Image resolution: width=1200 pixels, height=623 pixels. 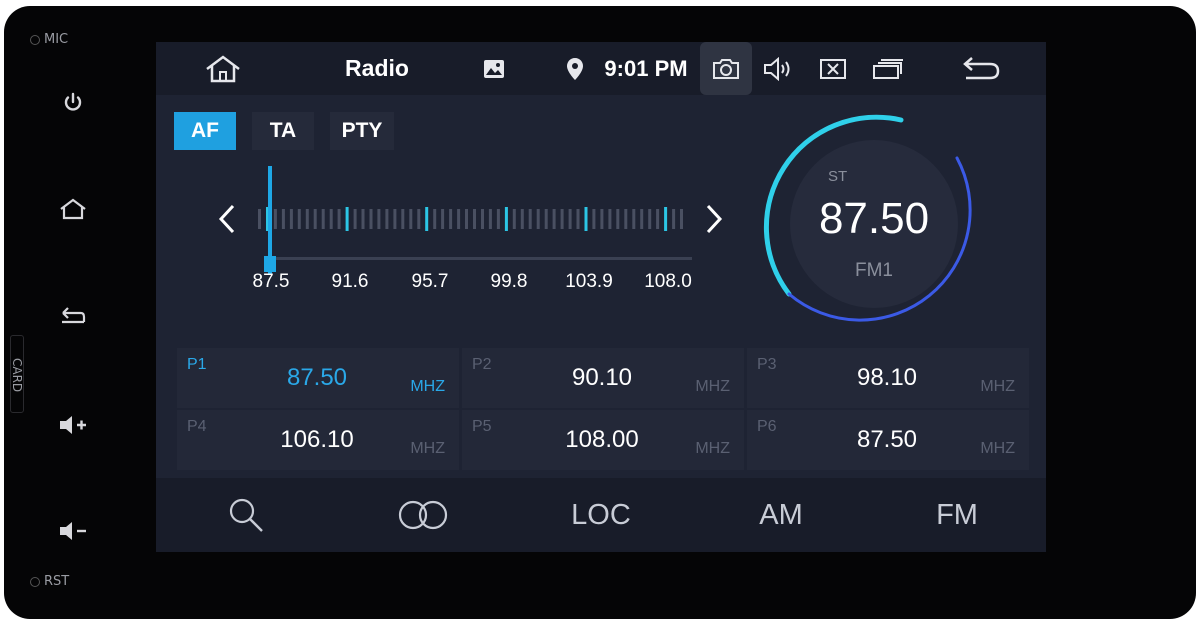 I want to click on search-button, so click(x=246, y=515).